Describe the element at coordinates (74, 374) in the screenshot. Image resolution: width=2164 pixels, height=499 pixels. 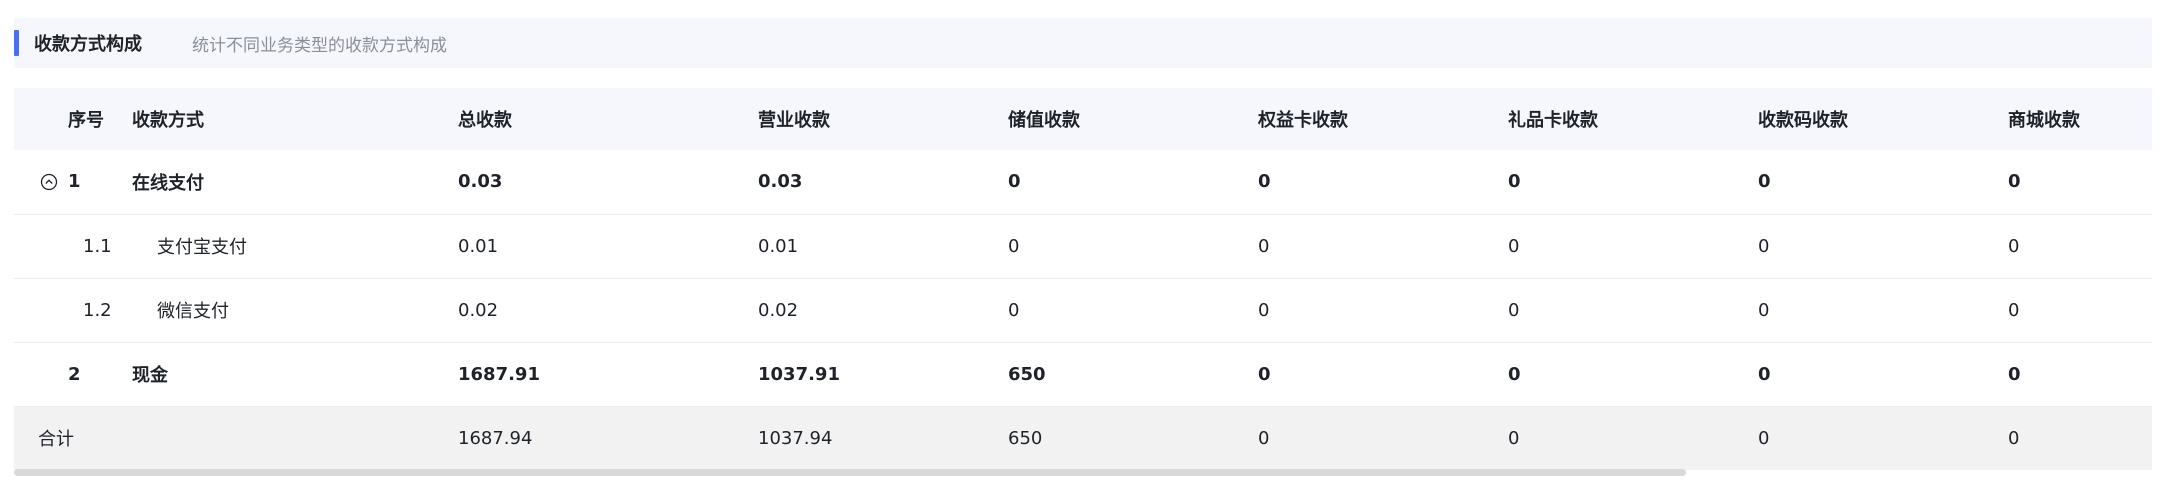
I see `row-index: 2` at that location.